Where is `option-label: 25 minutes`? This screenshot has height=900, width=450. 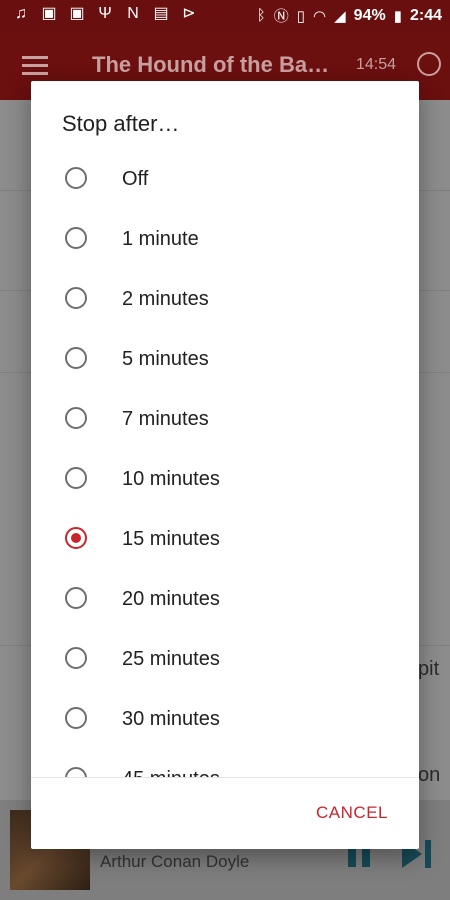
option-label: 25 minutes is located at coordinates (171, 659).